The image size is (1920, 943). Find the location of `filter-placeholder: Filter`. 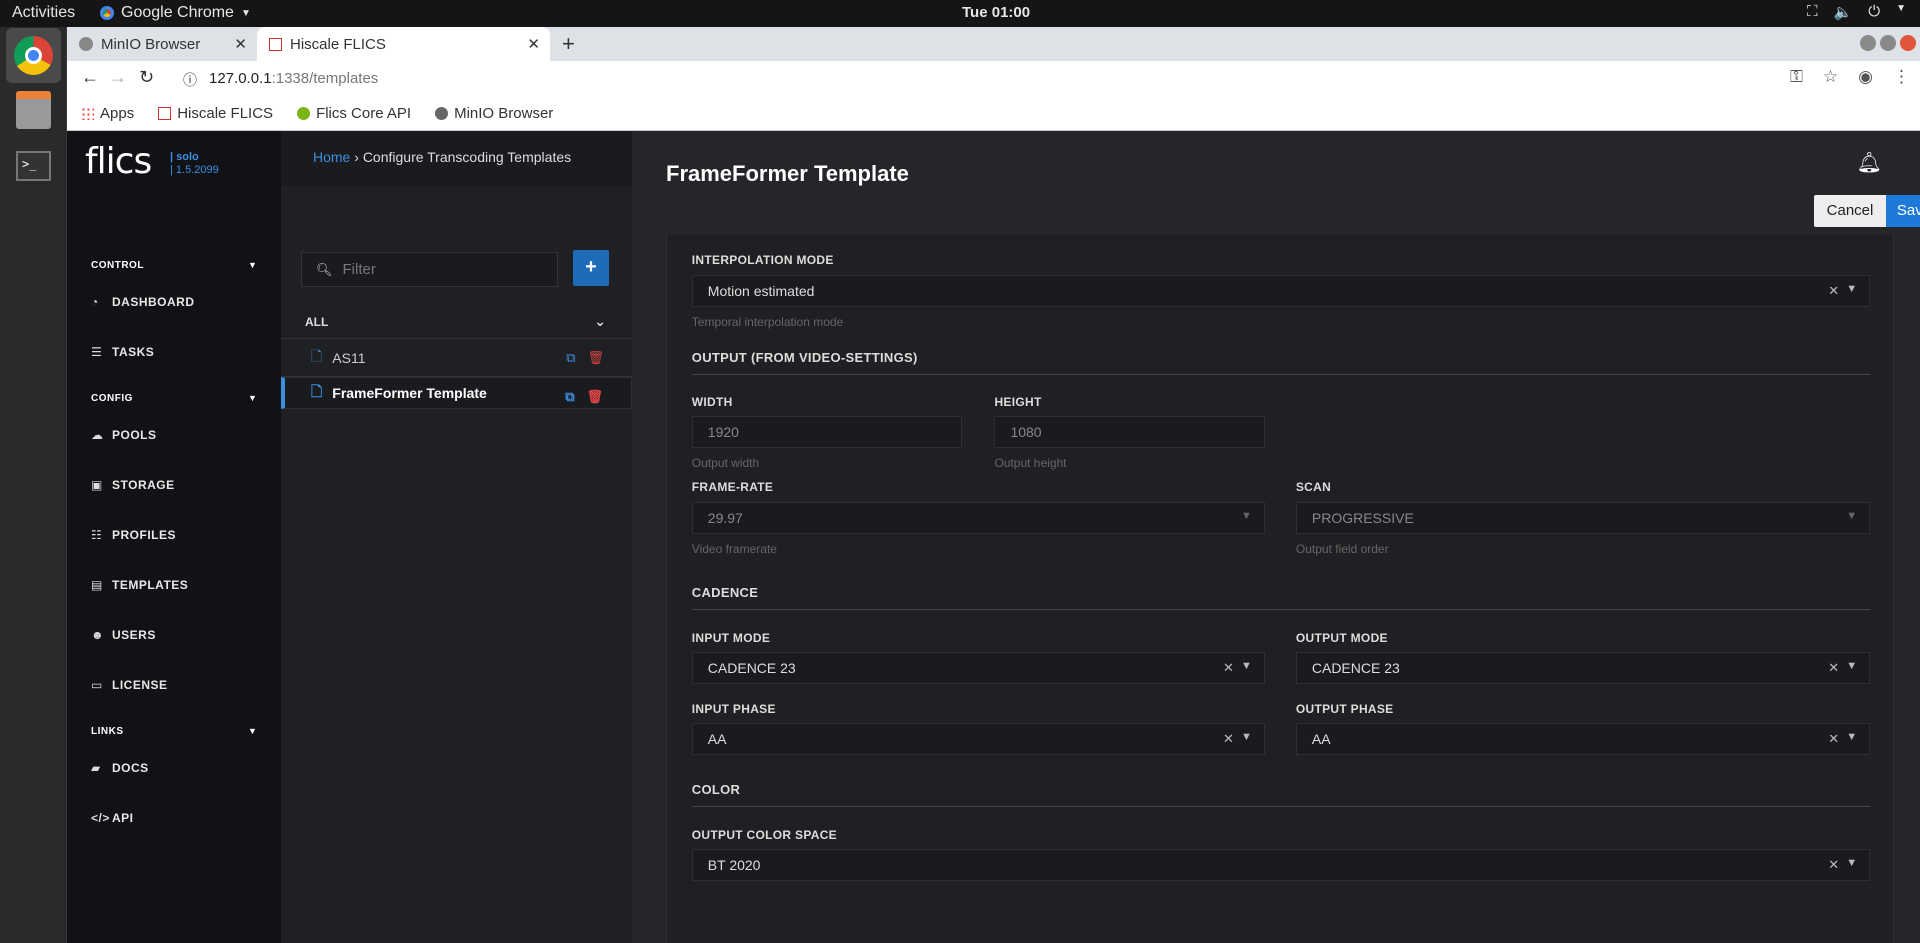

filter-placeholder: Filter is located at coordinates (359, 269).